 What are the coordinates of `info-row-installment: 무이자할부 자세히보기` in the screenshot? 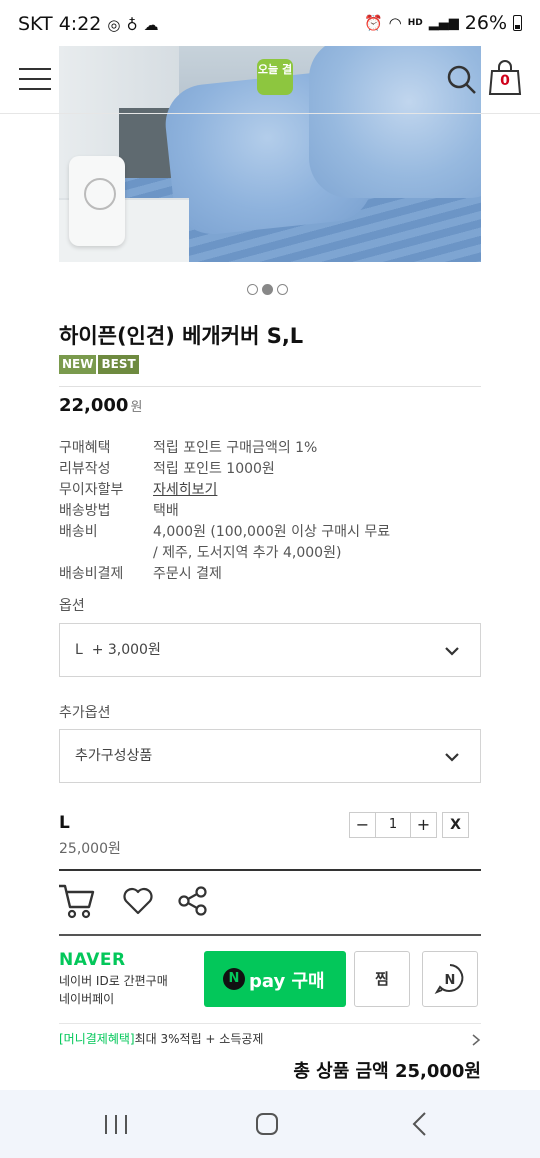 It's located at (270, 490).